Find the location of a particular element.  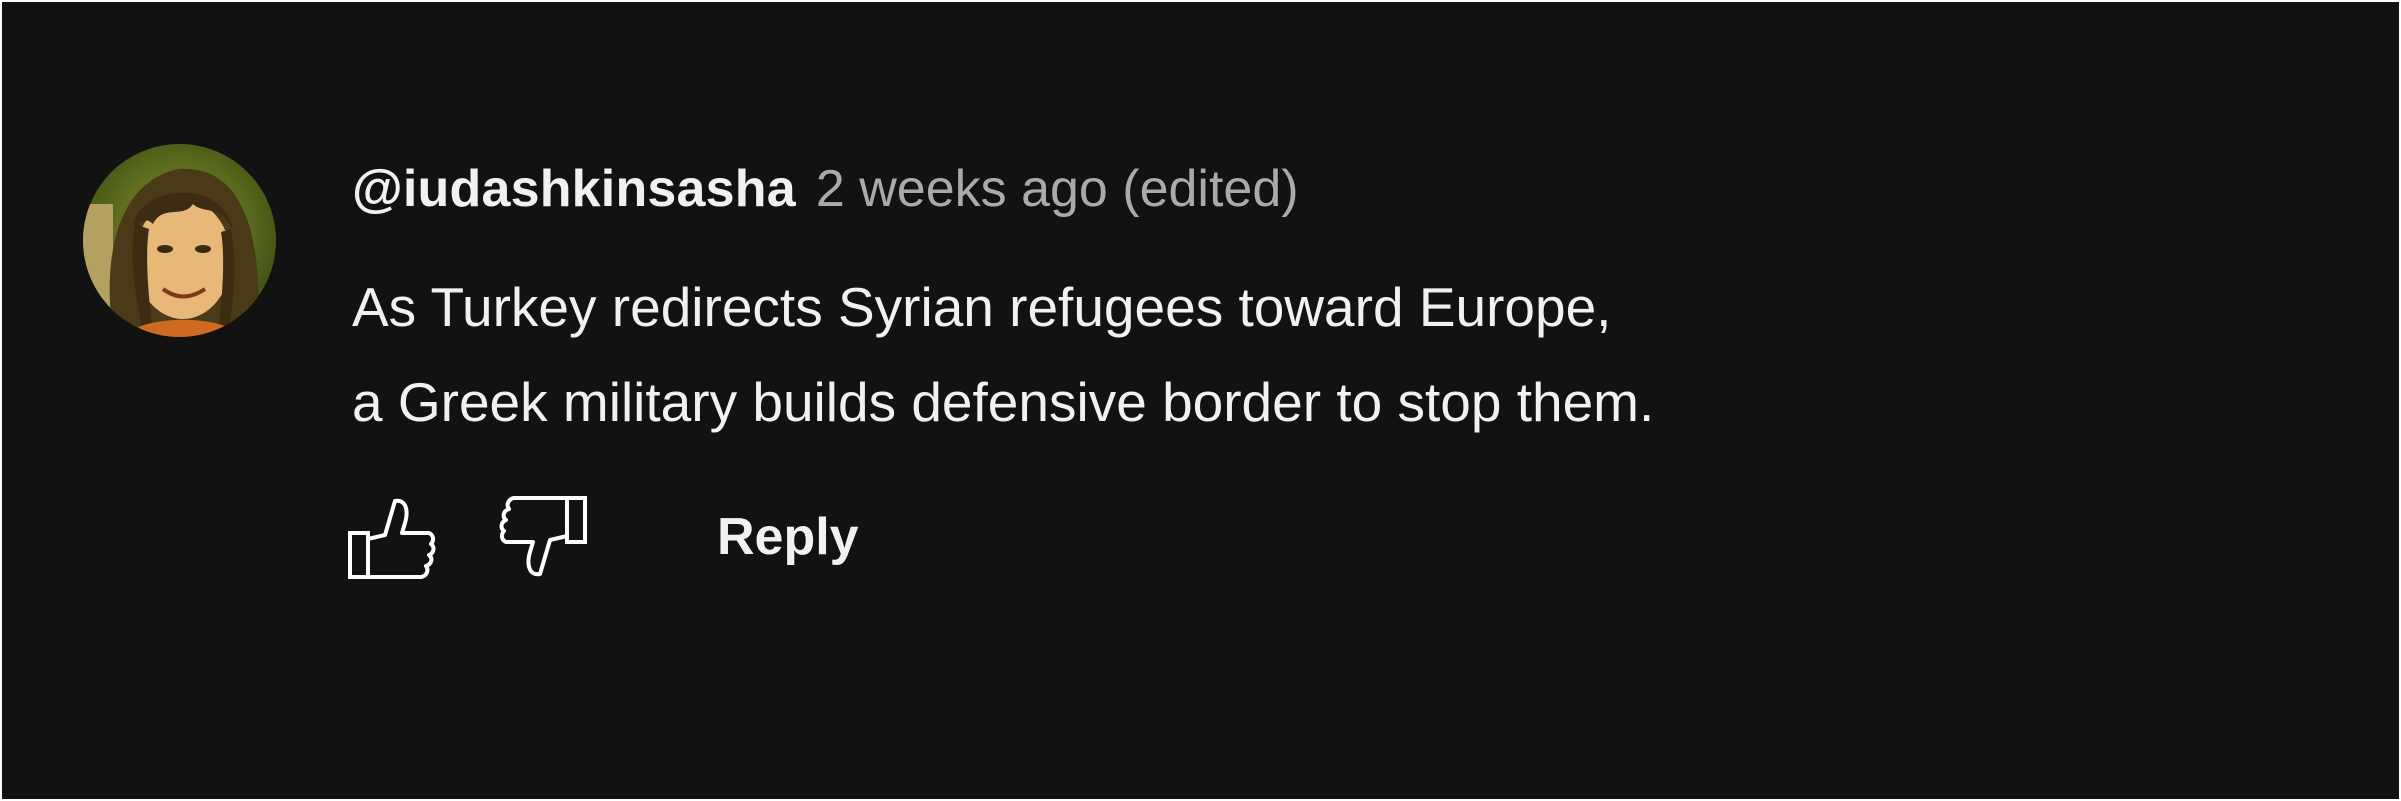

avatar-photo is located at coordinates (179, 240).